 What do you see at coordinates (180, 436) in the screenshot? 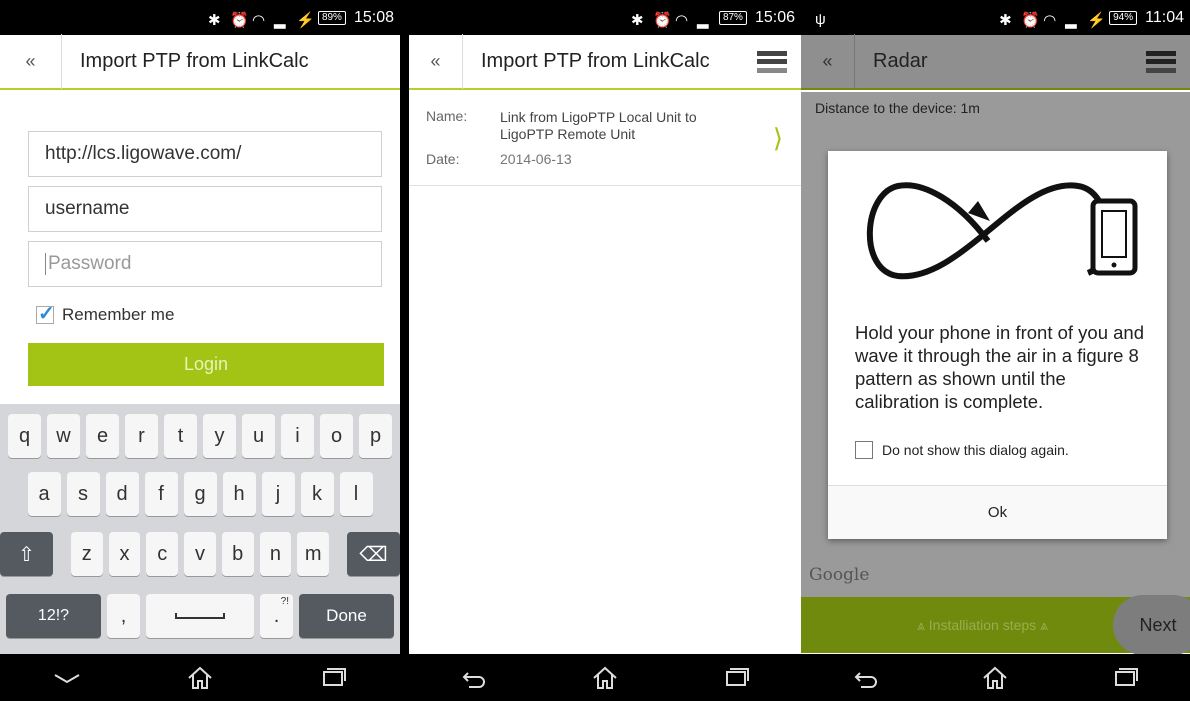
I see `key: t` at bounding box center [180, 436].